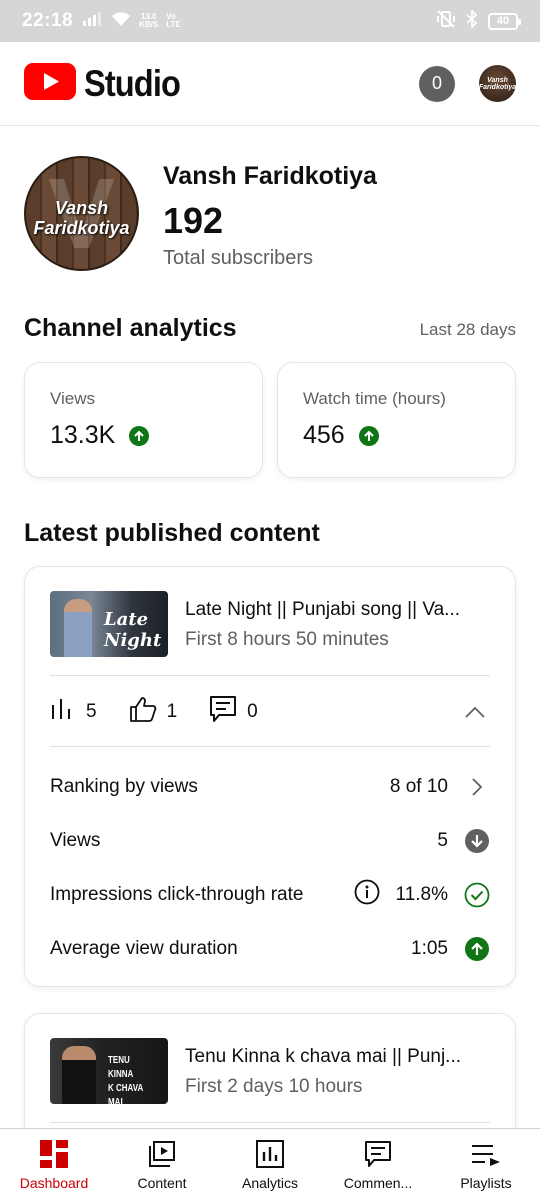  Describe the element at coordinates (83, 435) in the screenshot. I see `views-value: 13.3K` at that location.